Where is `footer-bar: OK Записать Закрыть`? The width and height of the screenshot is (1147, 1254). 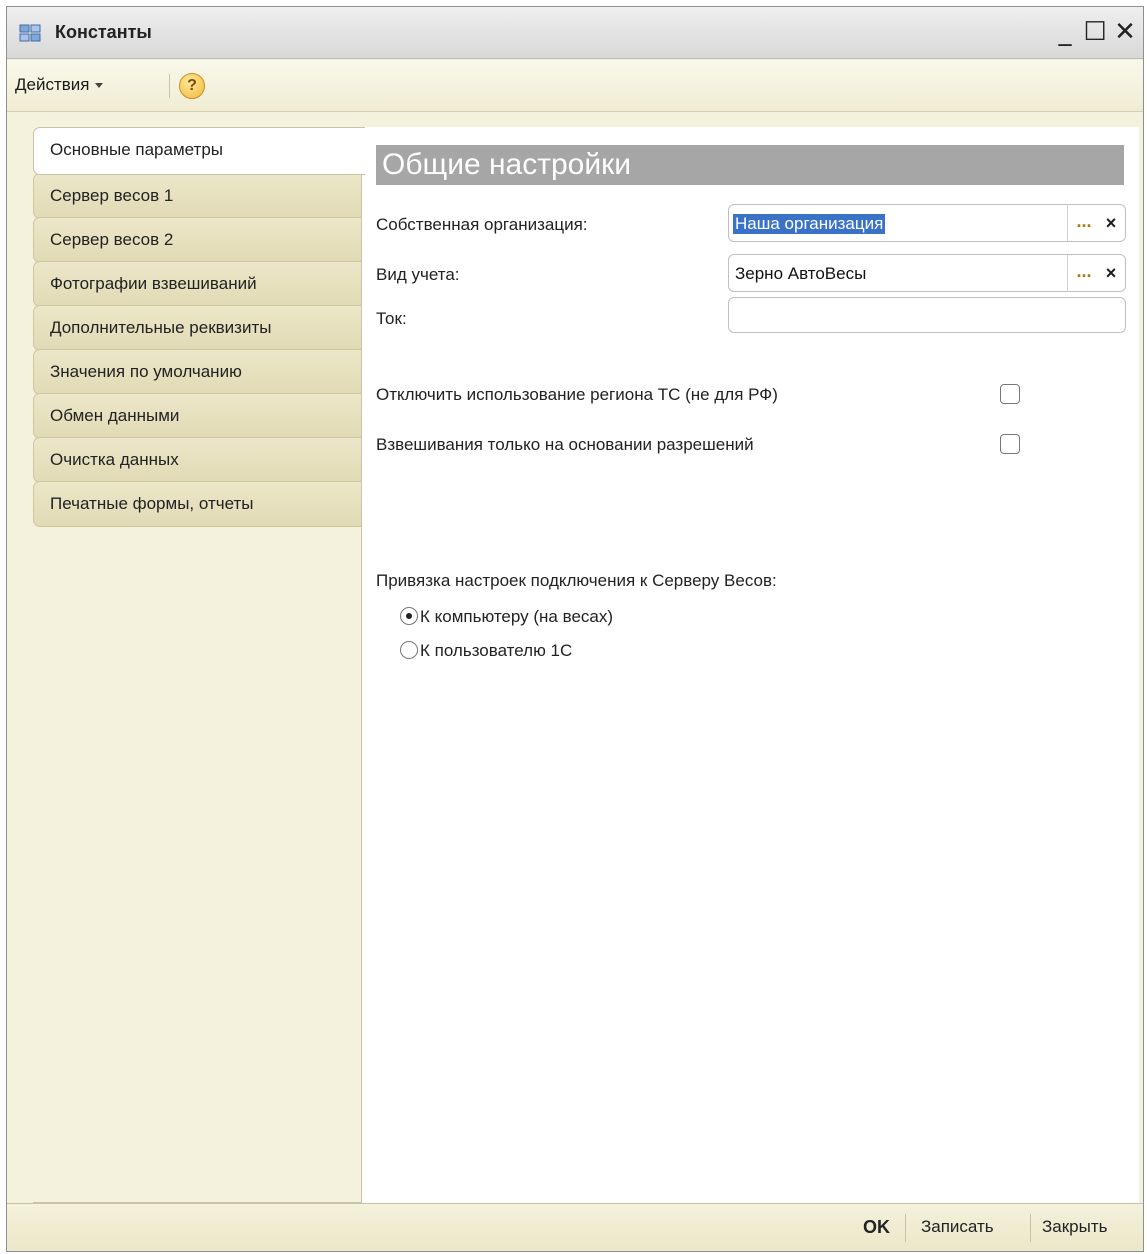
footer-bar: OK Записать Закрыть is located at coordinates (575, 1227).